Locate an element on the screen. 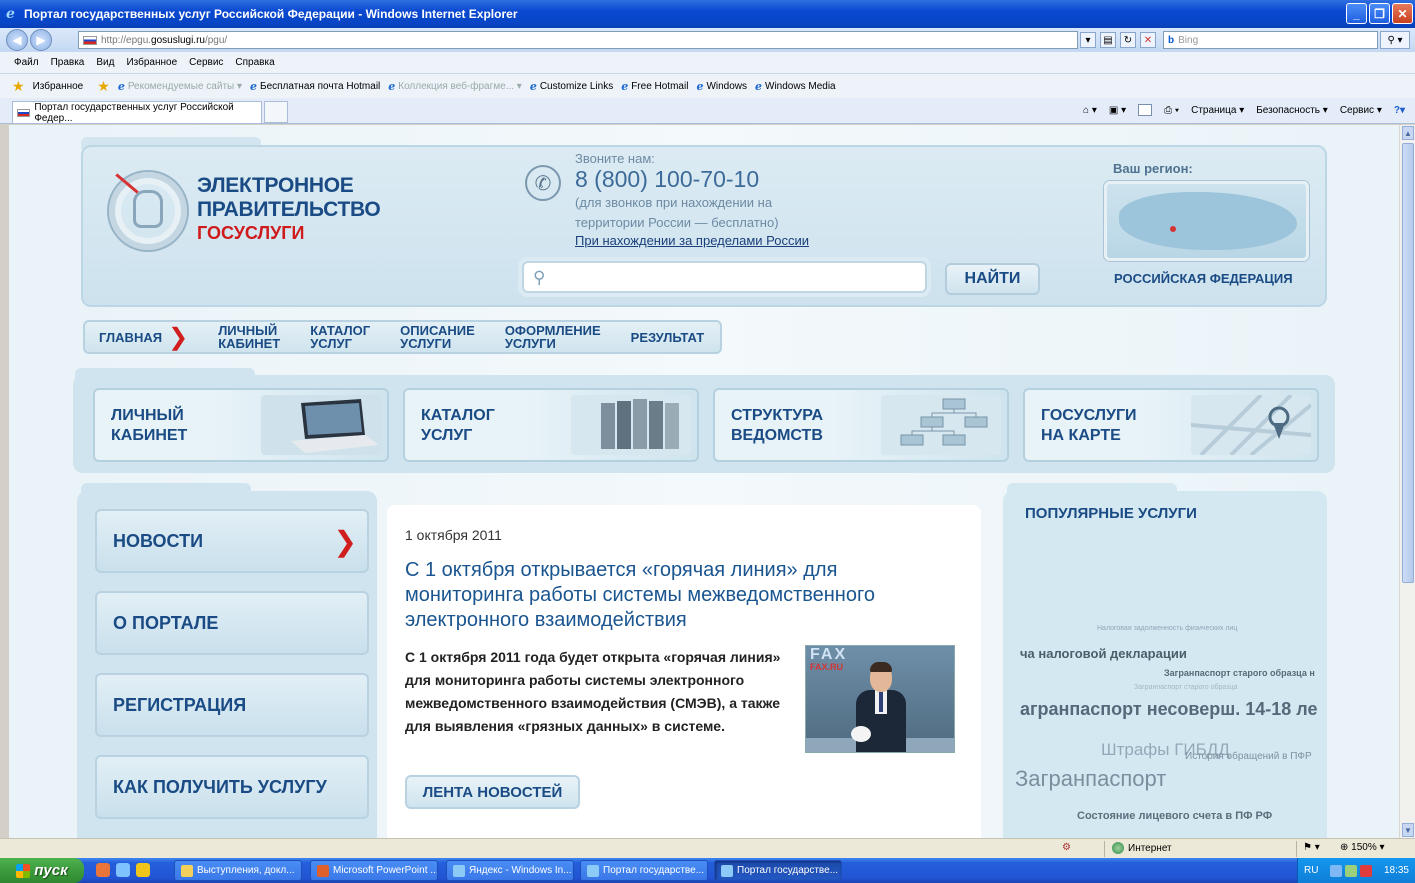 The height and width of the screenshot is (883, 1415). tile-services-map: ГОСУСЛУГИ НА КАРТЕ is located at coordinates (1171, 425).